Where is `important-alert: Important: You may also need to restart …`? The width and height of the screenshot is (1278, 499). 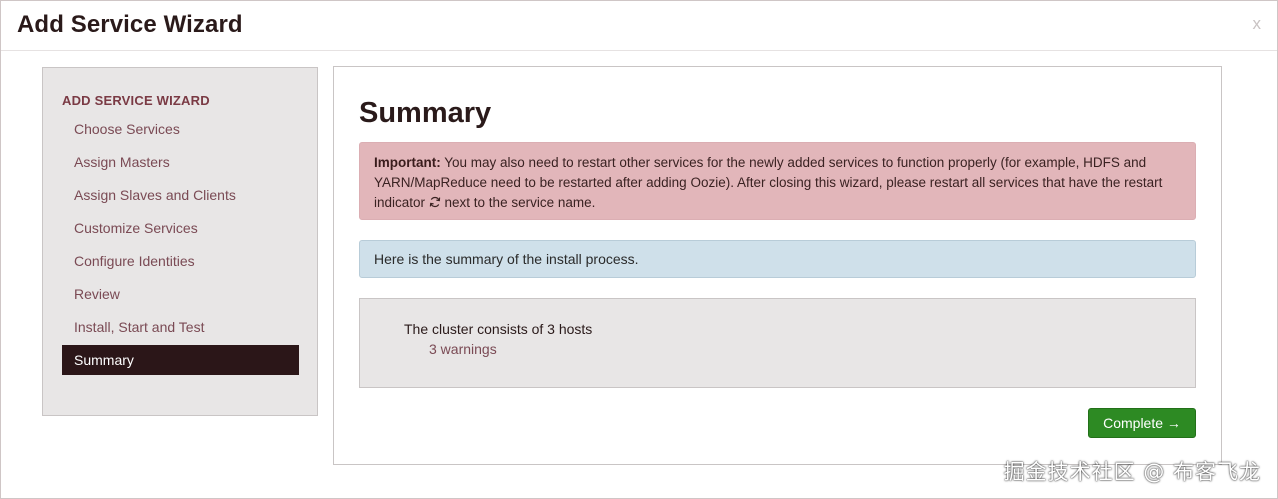
important-alert: Important: You may also need to restart … is located at coordinates (777, 181).